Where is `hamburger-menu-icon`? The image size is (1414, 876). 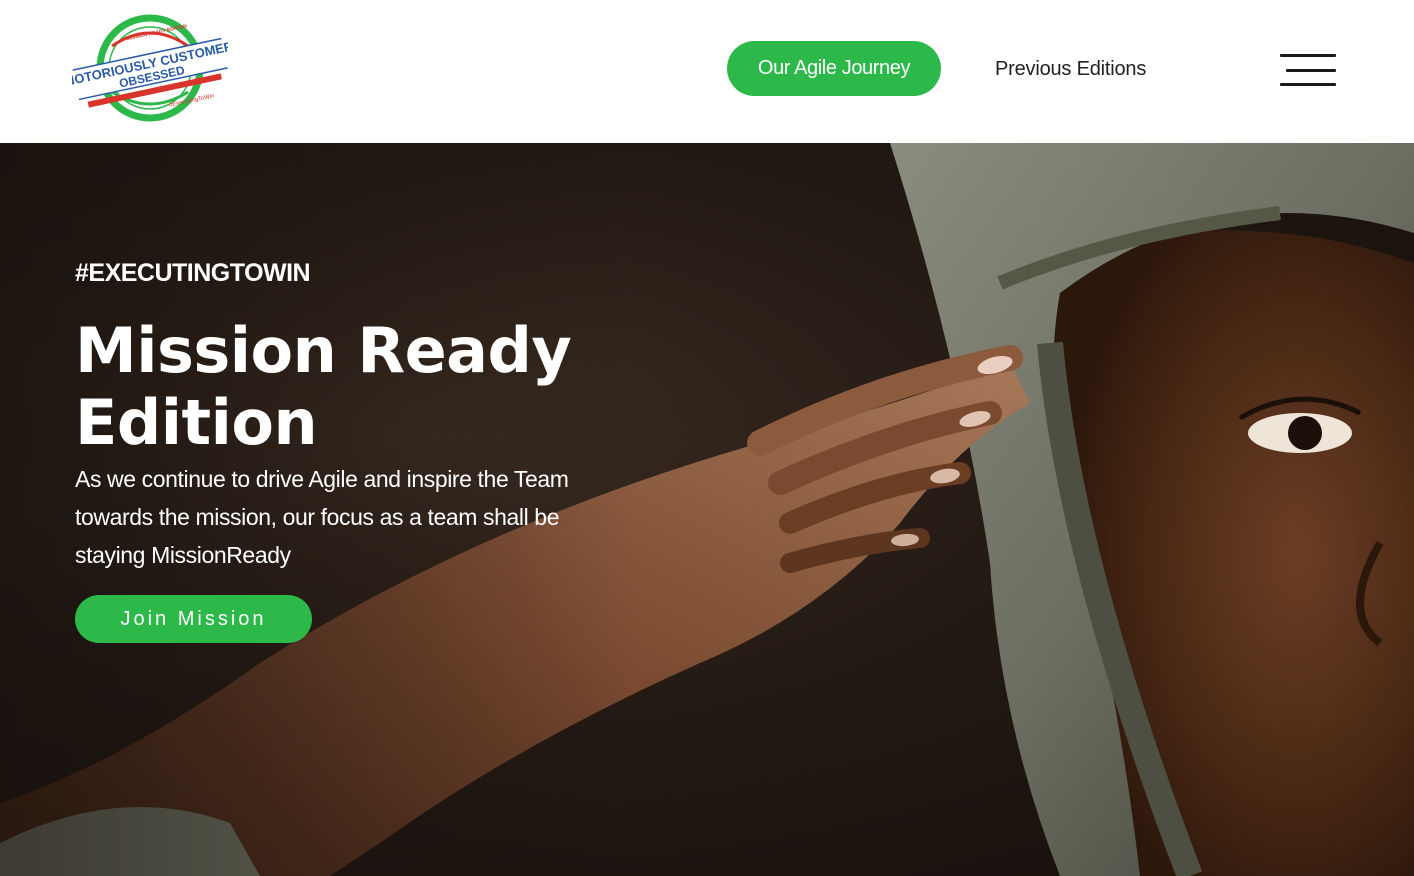
hamburger-menu-icon is located at coordinates (1308, 71).